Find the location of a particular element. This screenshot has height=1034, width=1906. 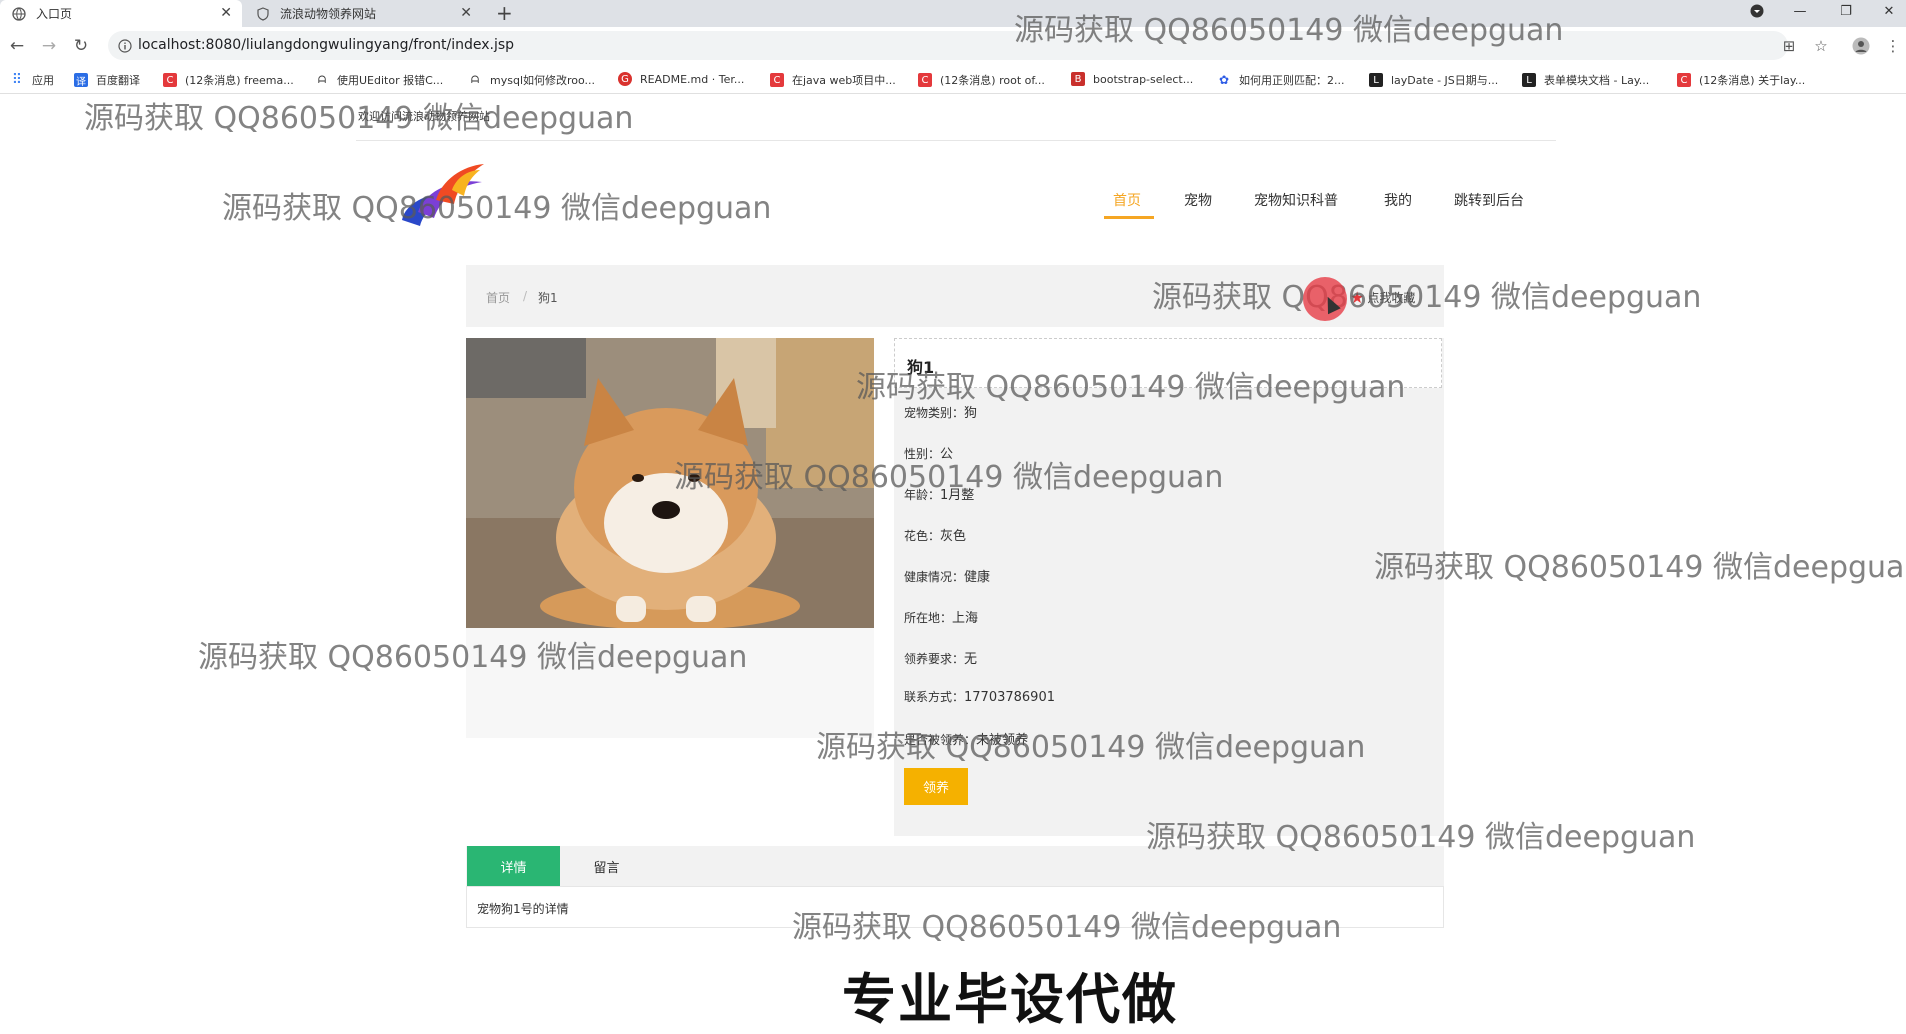

shield-icon is located at coordinates (263, 13).